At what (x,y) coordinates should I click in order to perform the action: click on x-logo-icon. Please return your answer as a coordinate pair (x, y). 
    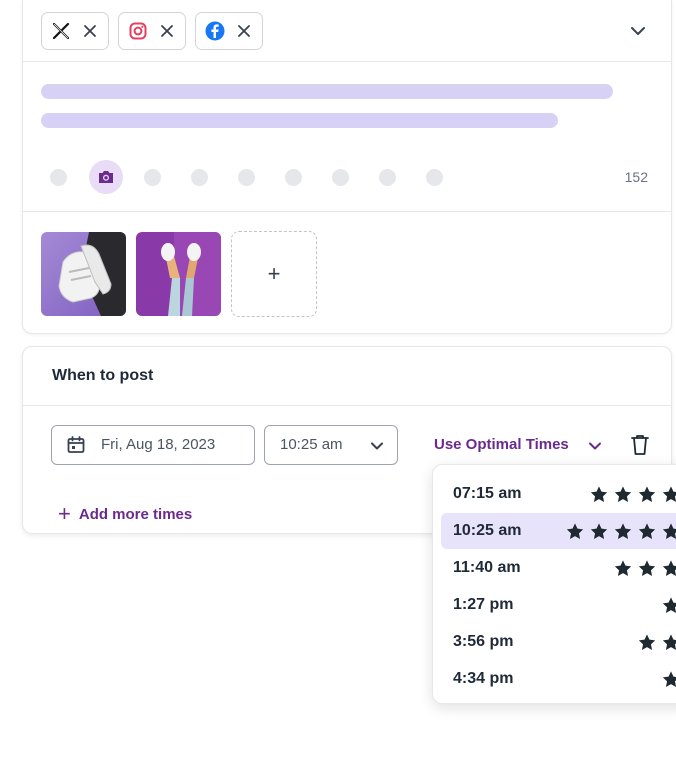
    Looking at the image, I should click on (61, 31).